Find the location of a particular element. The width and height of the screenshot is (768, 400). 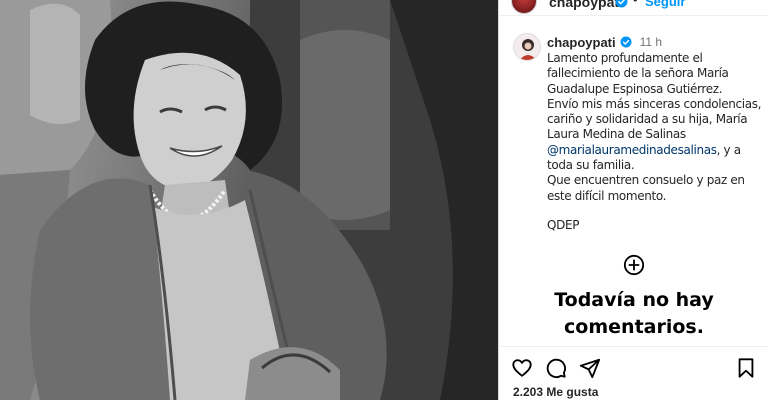

header-username: chapoypati is located at coordinates (586, 5).